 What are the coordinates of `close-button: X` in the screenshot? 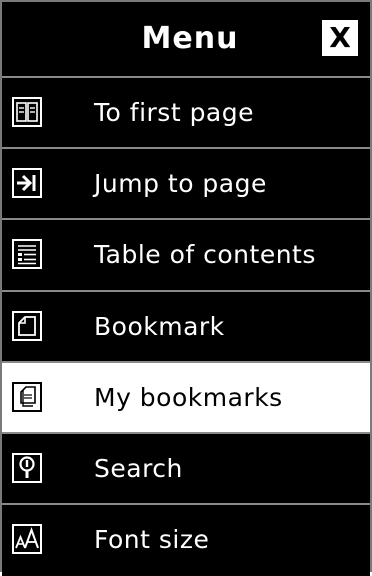 It's located at (340, 38).